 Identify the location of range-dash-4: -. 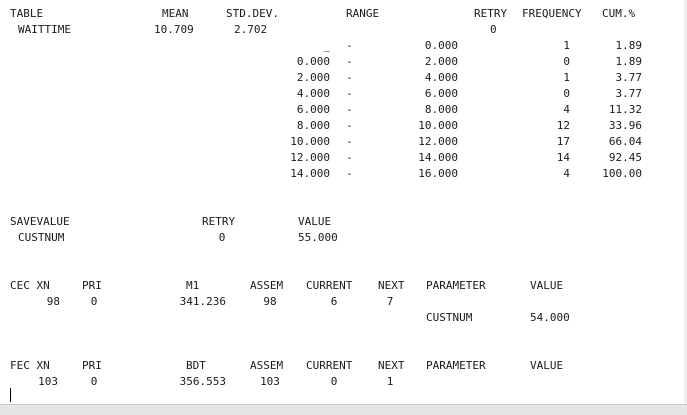
(349, 109).